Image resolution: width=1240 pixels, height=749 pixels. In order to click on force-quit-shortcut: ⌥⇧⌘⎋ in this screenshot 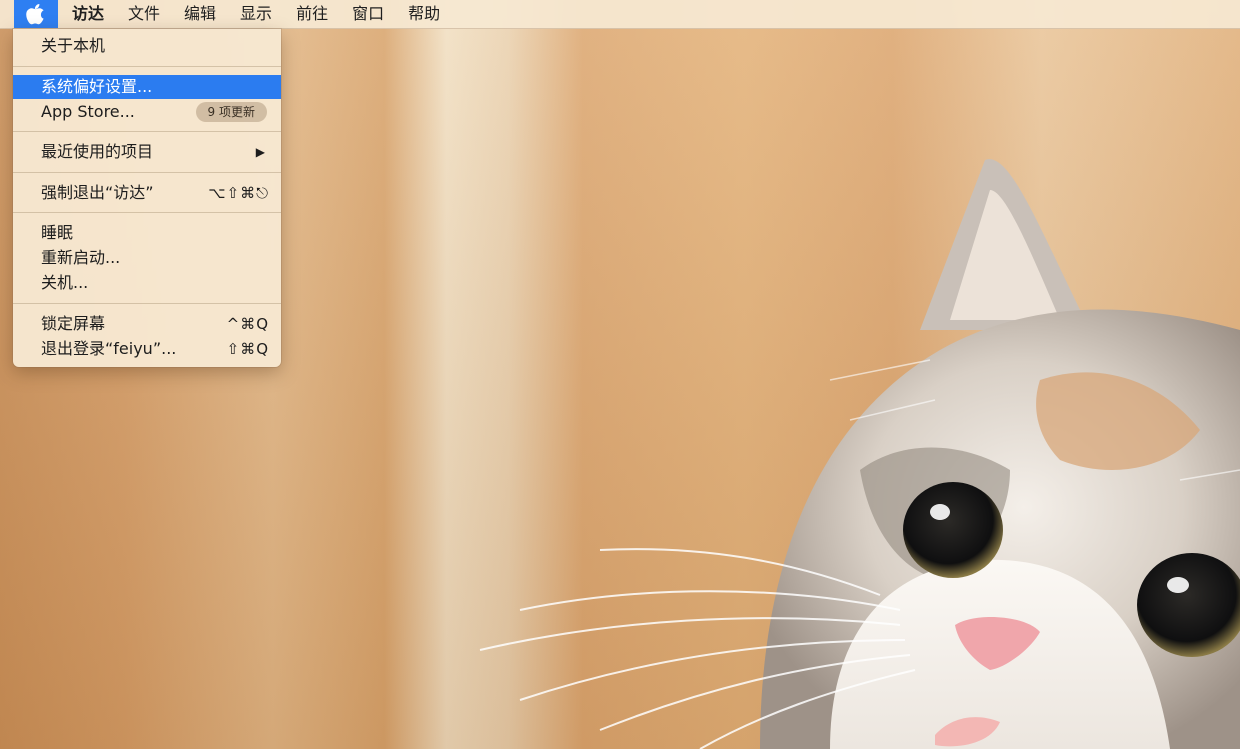, I will do `click(238, 193)`.